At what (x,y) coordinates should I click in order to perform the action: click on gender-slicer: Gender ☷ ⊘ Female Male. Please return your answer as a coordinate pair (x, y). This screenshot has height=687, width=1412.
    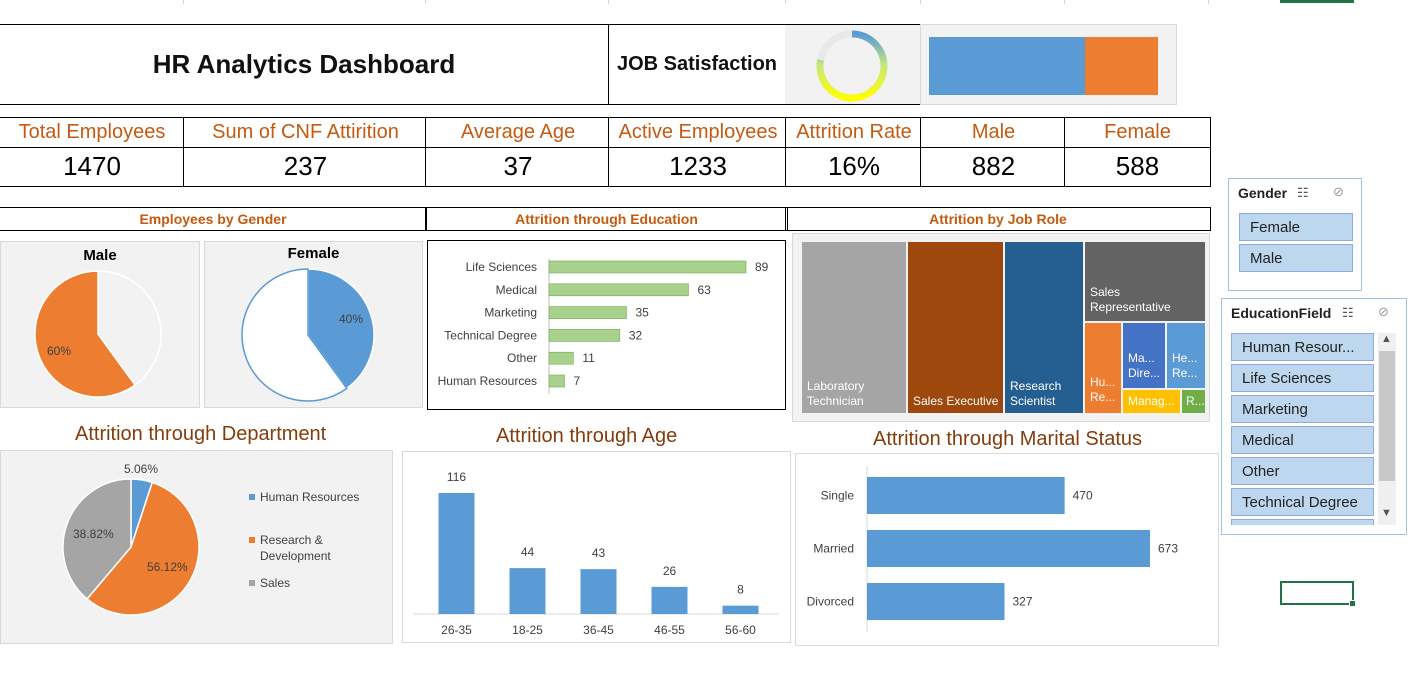
    Looking at the image, I should click on (1295, 234).